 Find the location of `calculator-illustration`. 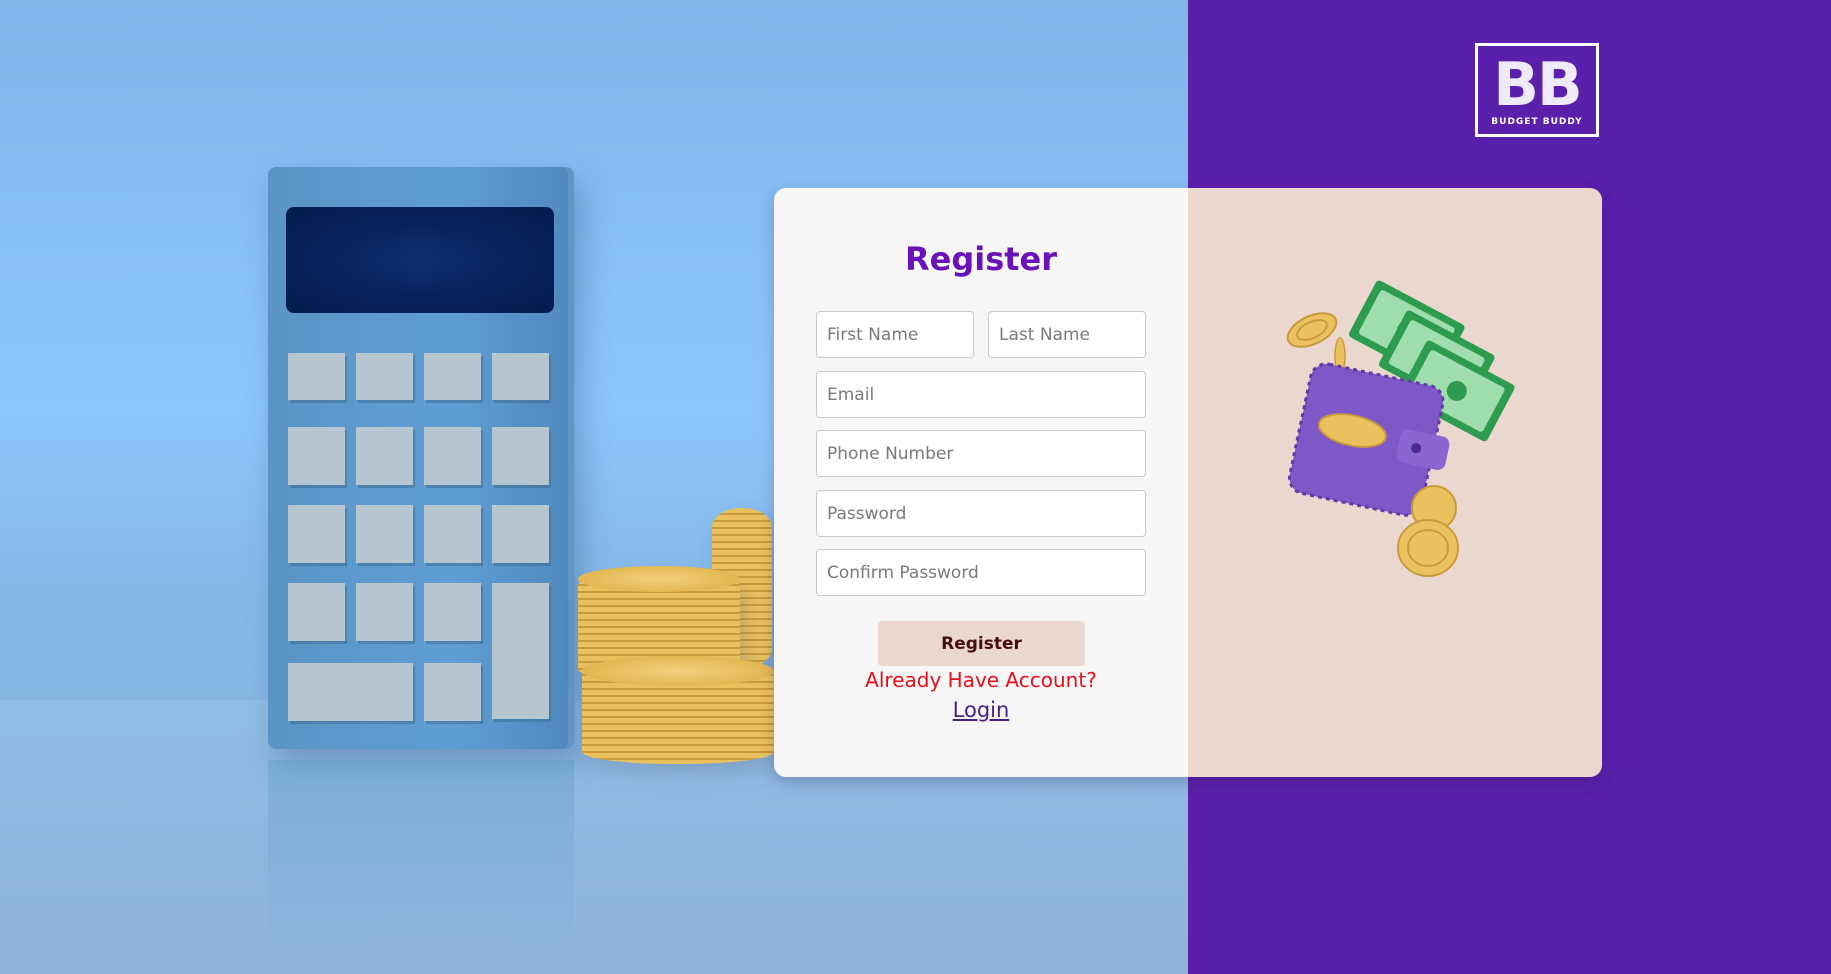

calculator-illustration is located at coordinates (421, 458).